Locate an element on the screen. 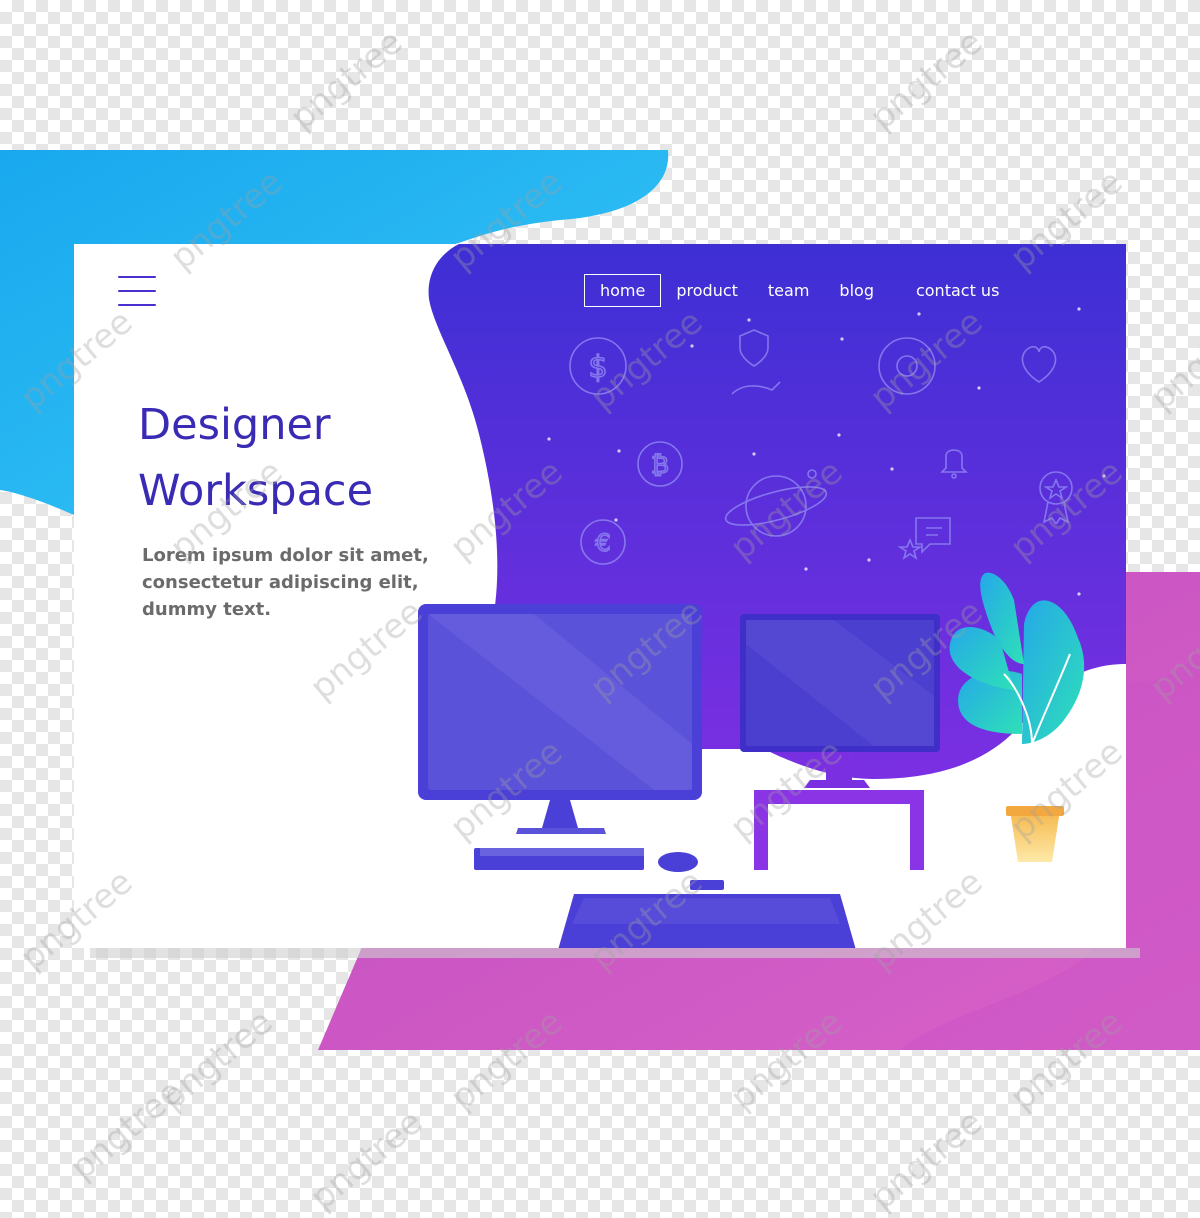 The height and width of the screenshot is (1218, 1200). nav-home: home is located at coordinates (623, 290).